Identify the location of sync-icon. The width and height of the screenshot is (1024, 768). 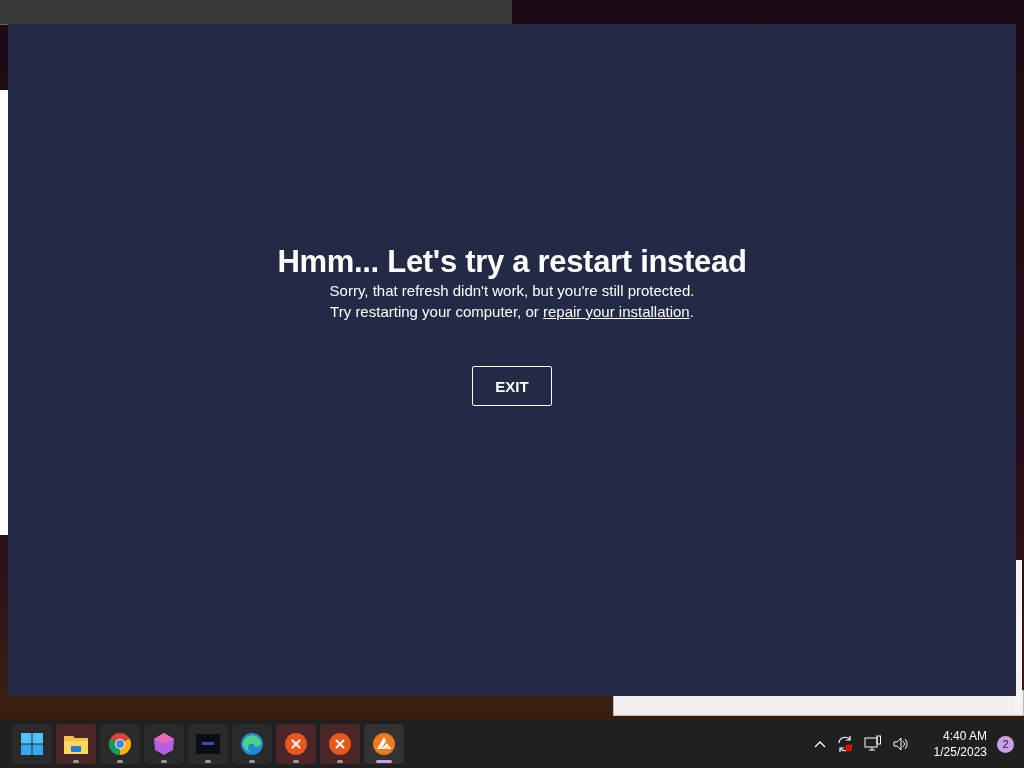
(844, 744).